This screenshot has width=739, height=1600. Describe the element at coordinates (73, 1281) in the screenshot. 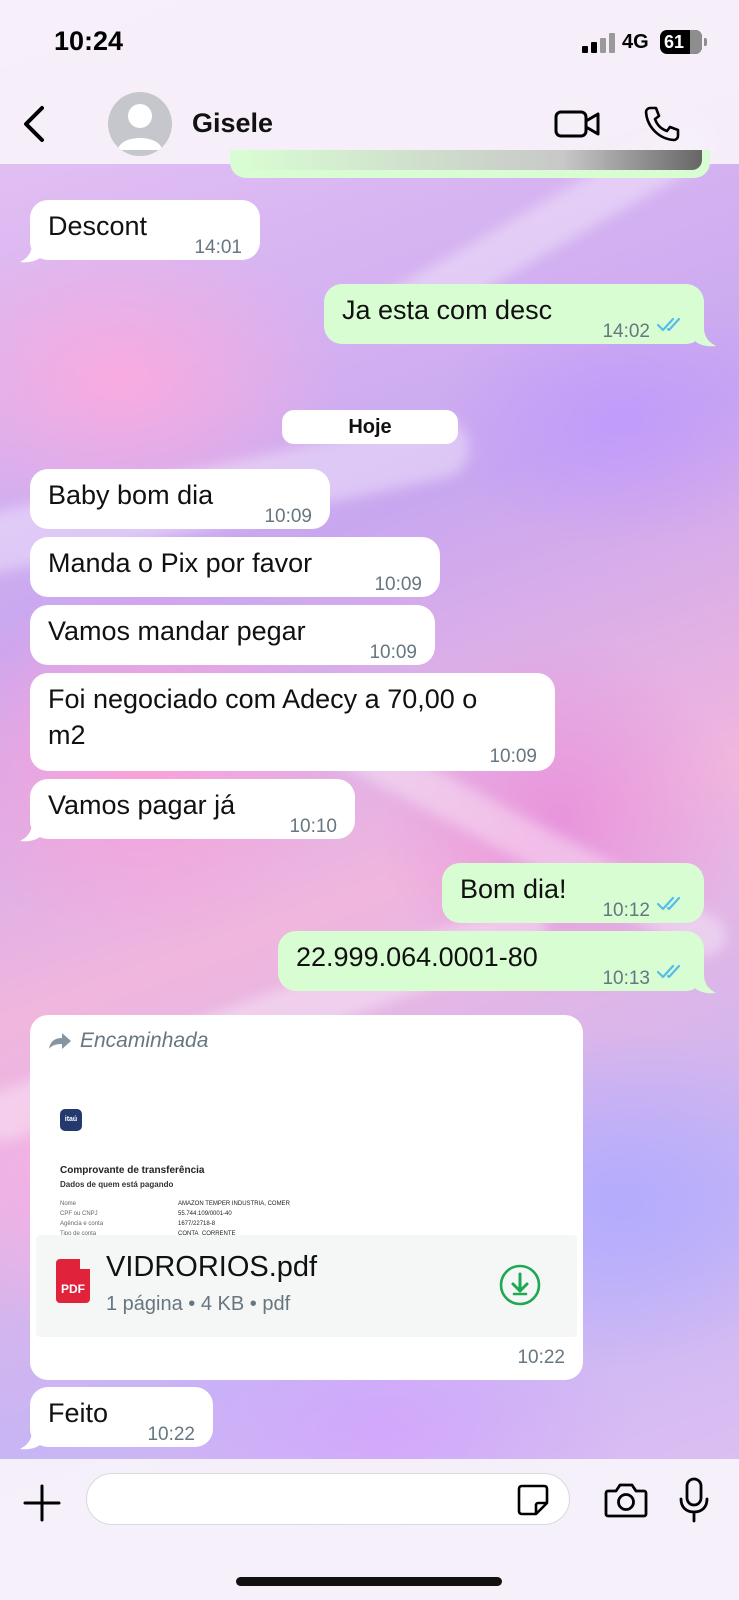

I see `pdf-file-icon: PDF` at that location.